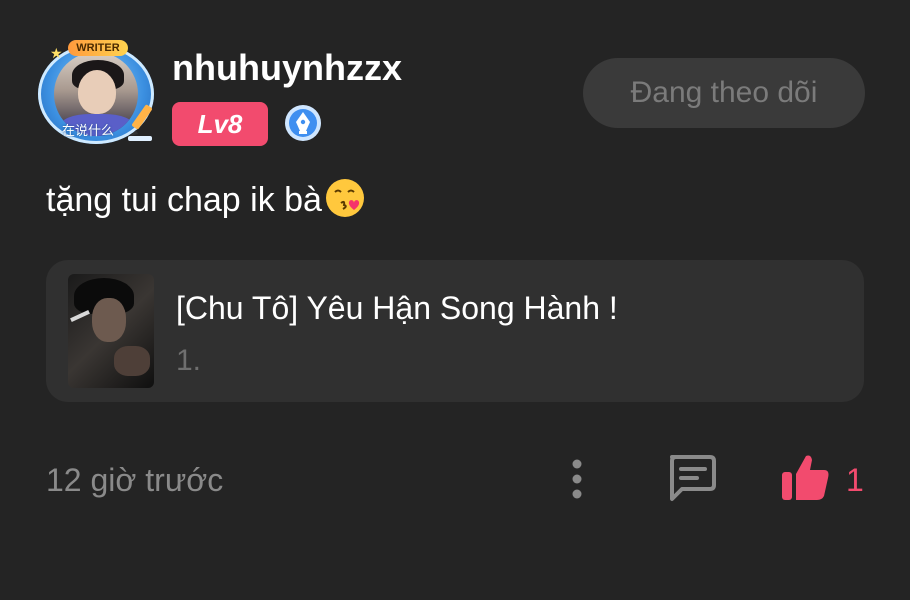 The image size is (910, 600). Describe the element at coordinates (303, 123) in the screenshot. I see `pen-nib-badge-icon` at that location.